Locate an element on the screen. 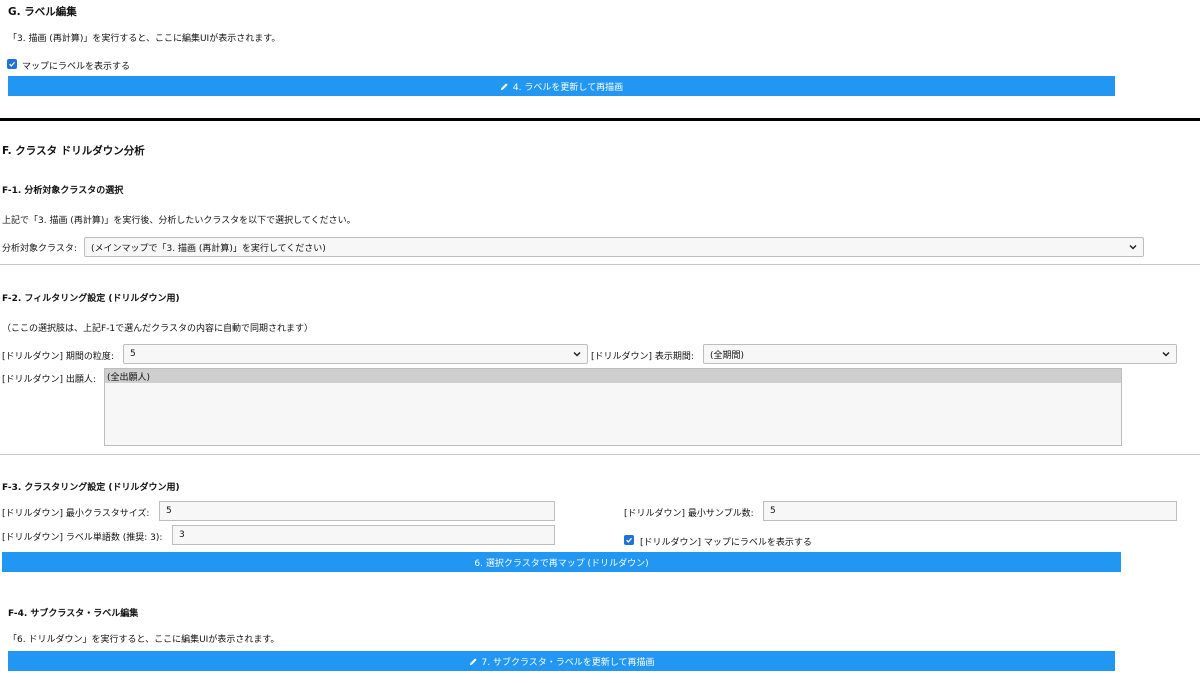 The image size is (1200, 683). g-show-labels-label: マップにラベルを表示する is located at coordinates (76, 67).